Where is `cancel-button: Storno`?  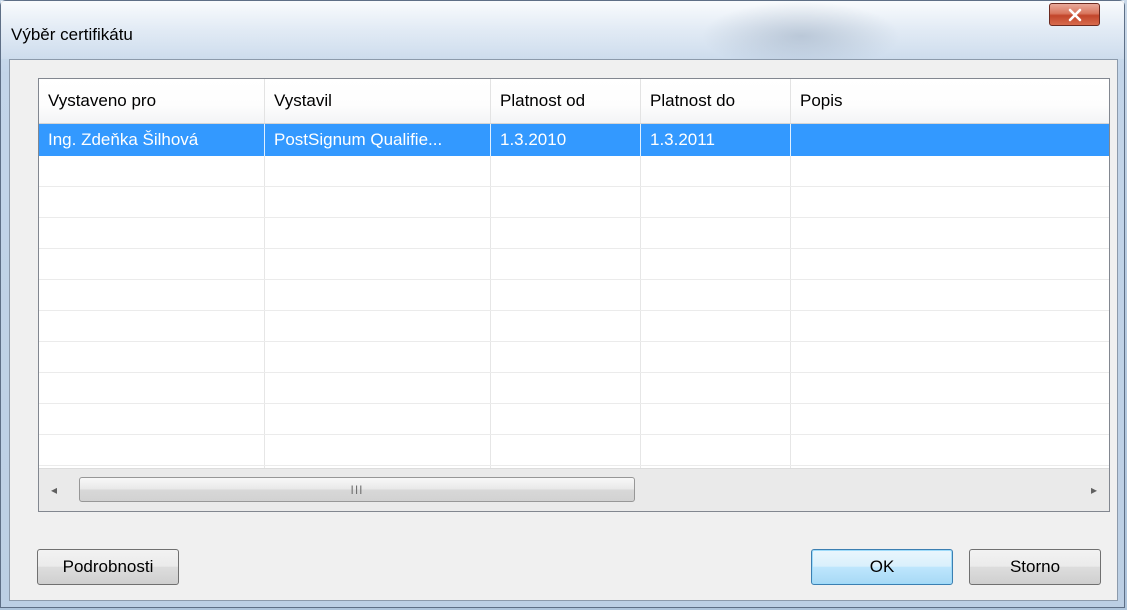
cancel-button: Storno is located at coordinates (1035, 567).